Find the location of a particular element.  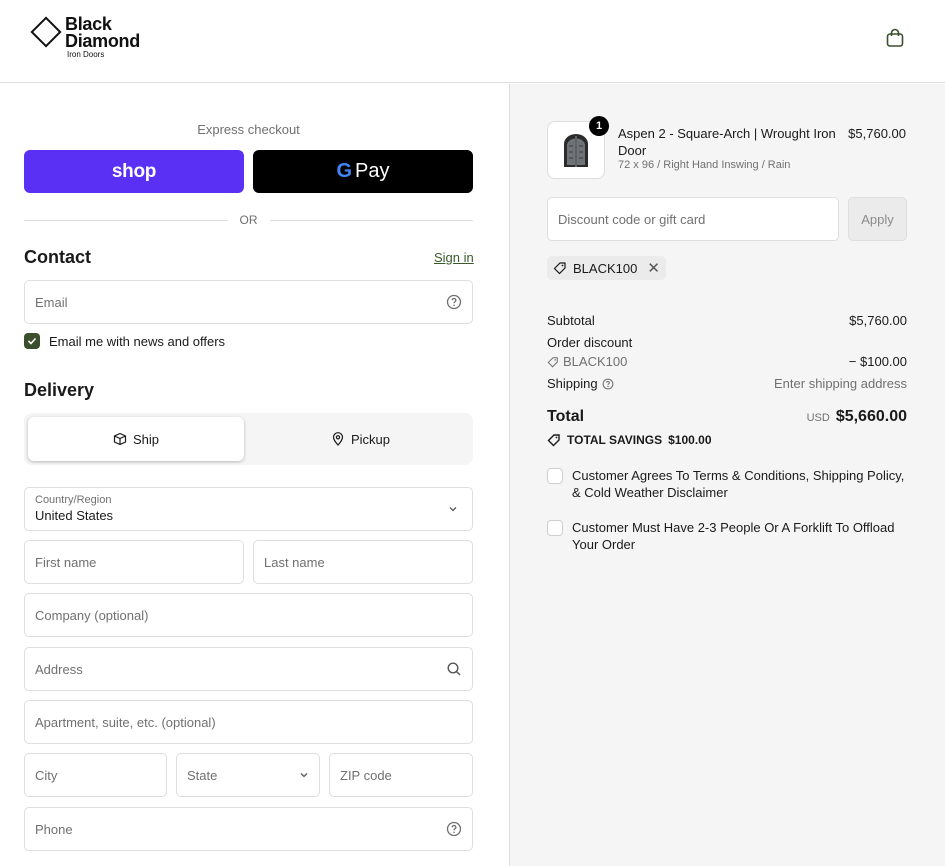

pickup-label: Pickup is located at coordinates (370, 439).